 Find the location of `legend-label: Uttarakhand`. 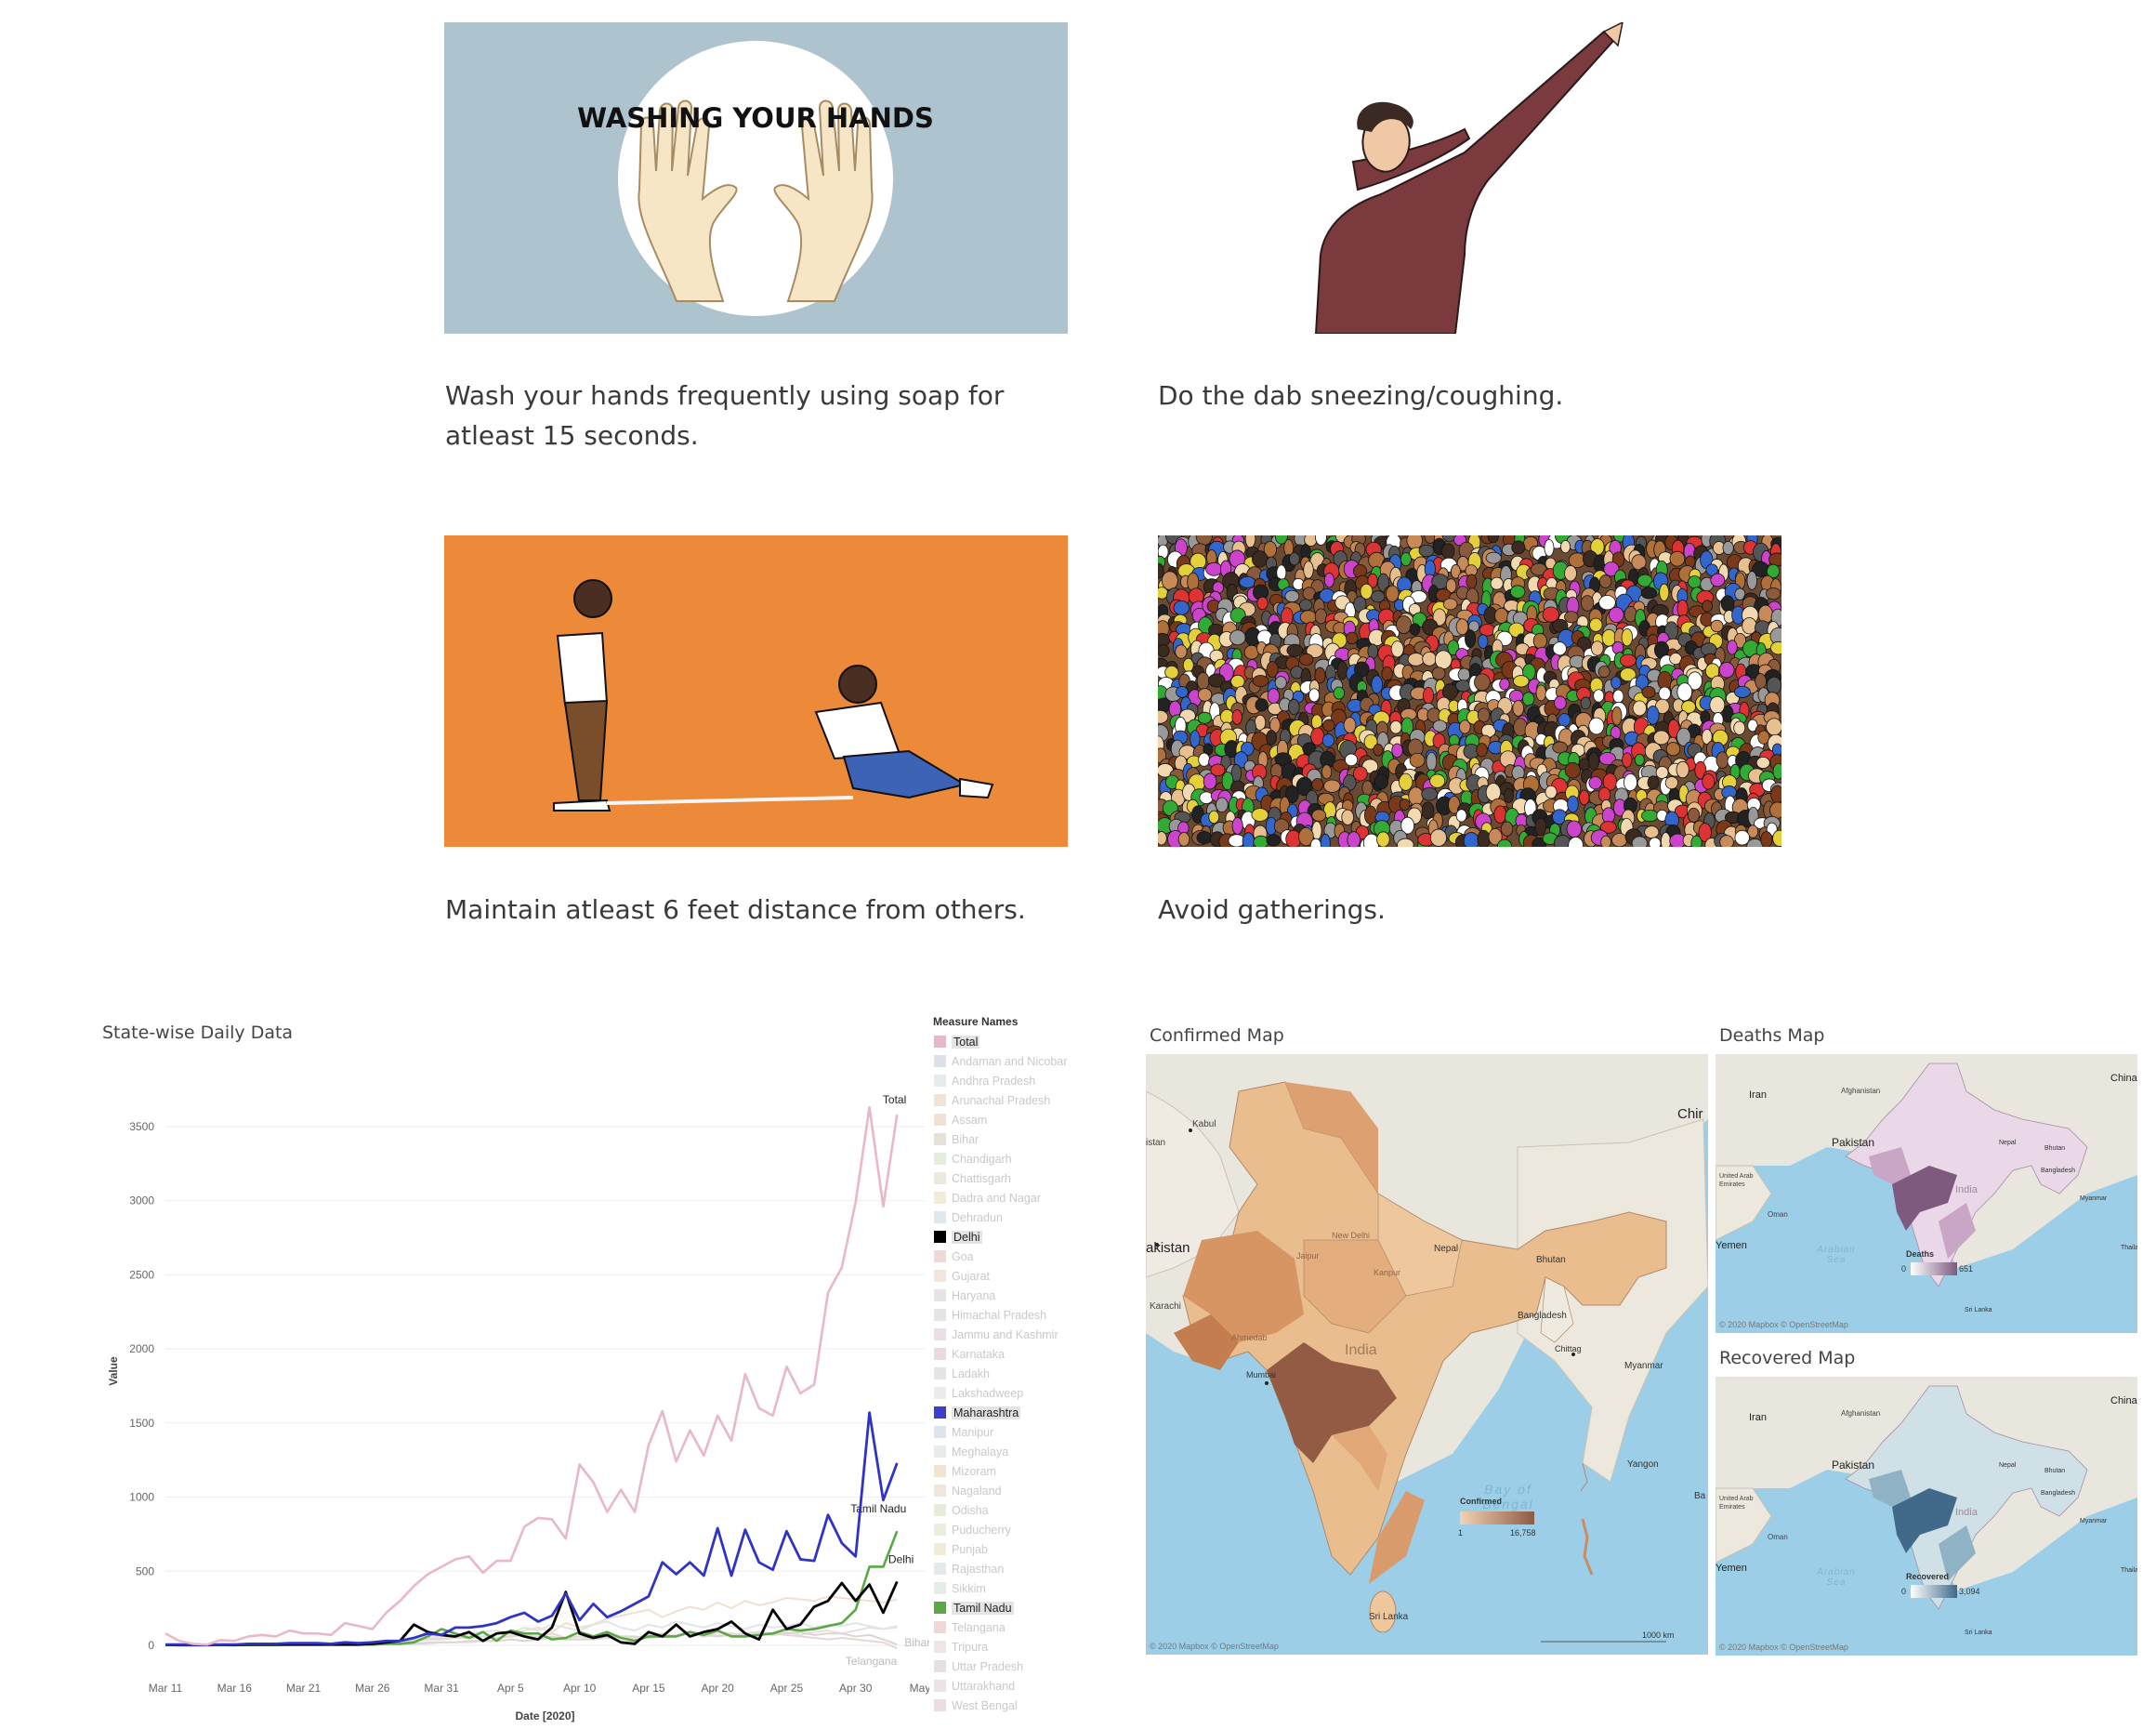

legend-label: Uttarakhand is located at coordinates (984, 1686).